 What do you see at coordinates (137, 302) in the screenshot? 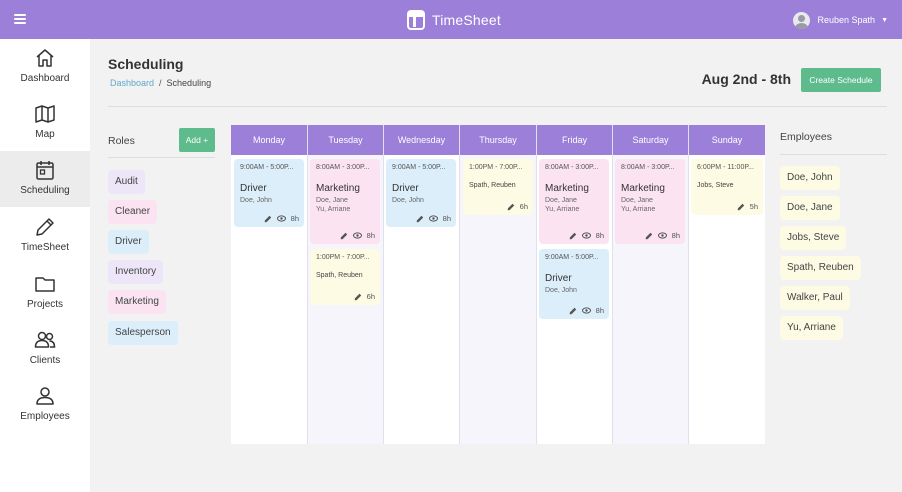
I see `role-chip: Marketing` at bounding box center [137, 302].